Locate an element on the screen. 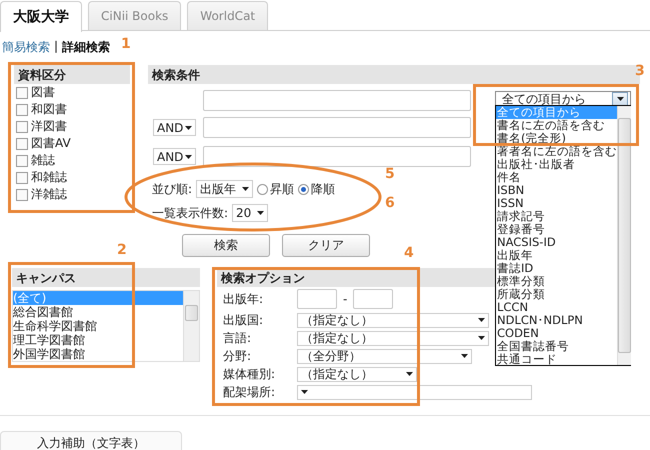 This screenshot has width=650, height=450. checkbox-label: 雑誌 is located at coordinates (43, 160).